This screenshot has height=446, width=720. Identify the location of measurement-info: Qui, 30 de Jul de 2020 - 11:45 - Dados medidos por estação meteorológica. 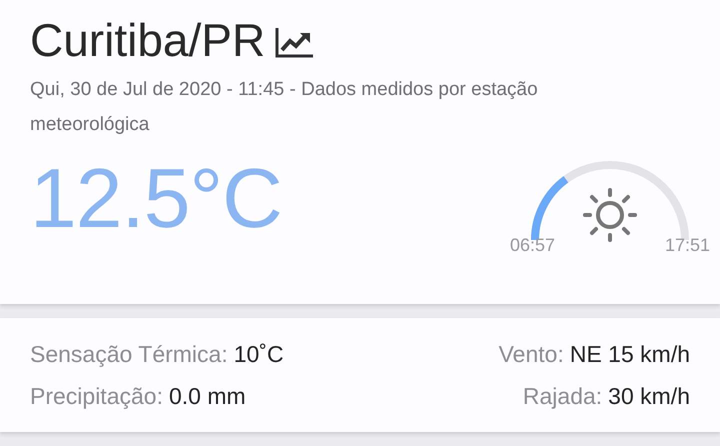
(284, 107).